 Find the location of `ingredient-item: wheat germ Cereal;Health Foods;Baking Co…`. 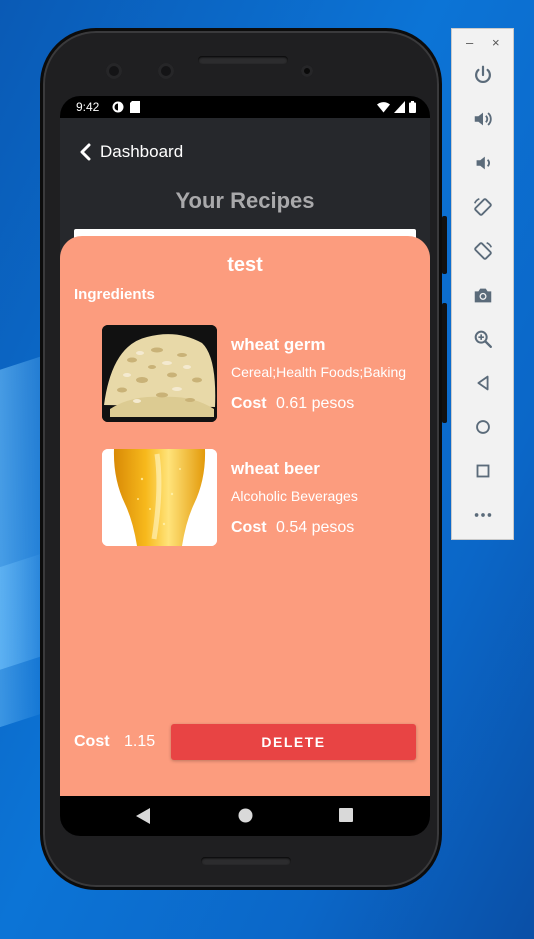

ingredient-item: wheat germ Cereal;Health Foods;Baking Co… is located at coordinates (262, 374).